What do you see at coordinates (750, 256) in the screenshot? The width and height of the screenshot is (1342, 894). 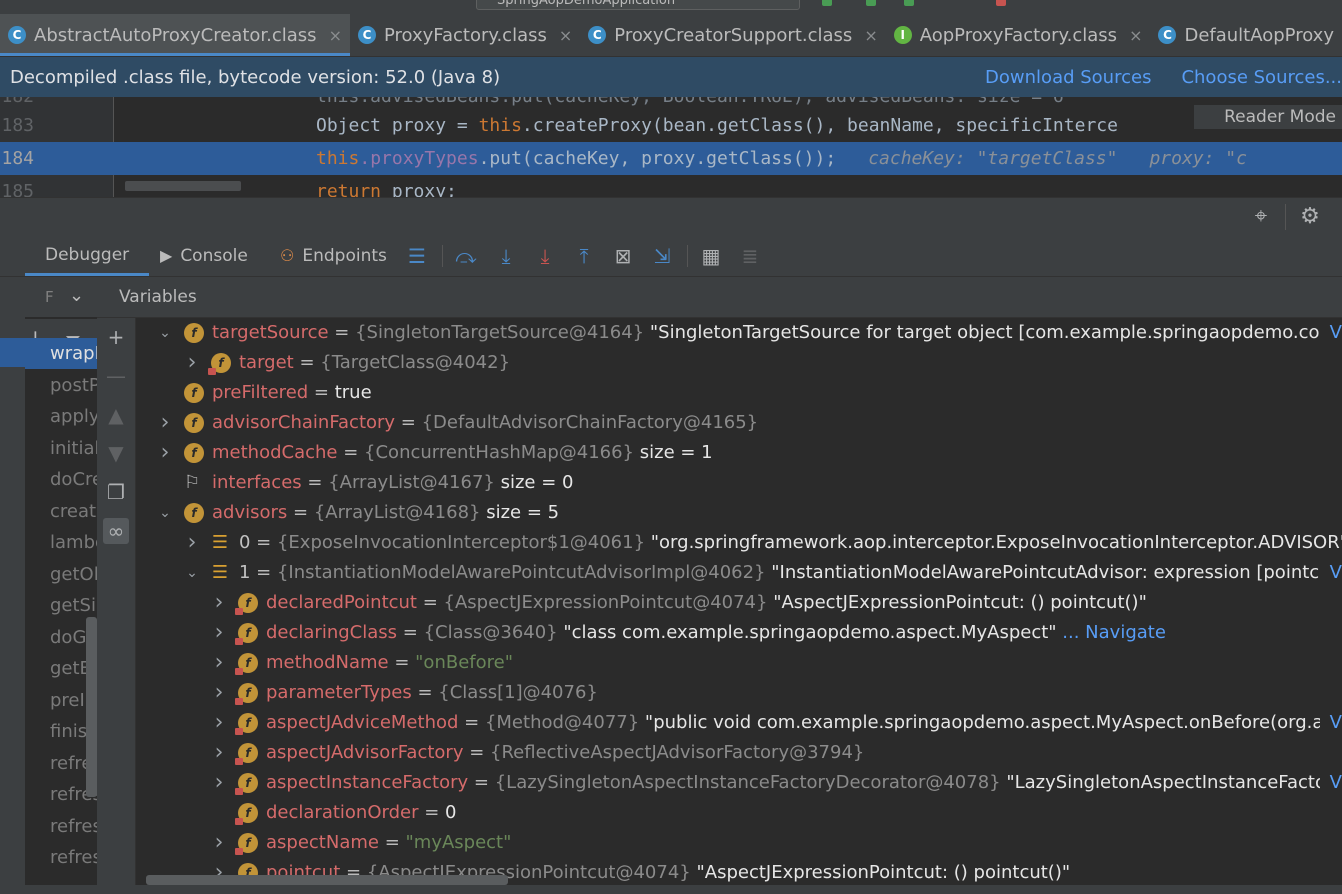 I see `trace-icon: ≣` at bounding box center [750, 256].